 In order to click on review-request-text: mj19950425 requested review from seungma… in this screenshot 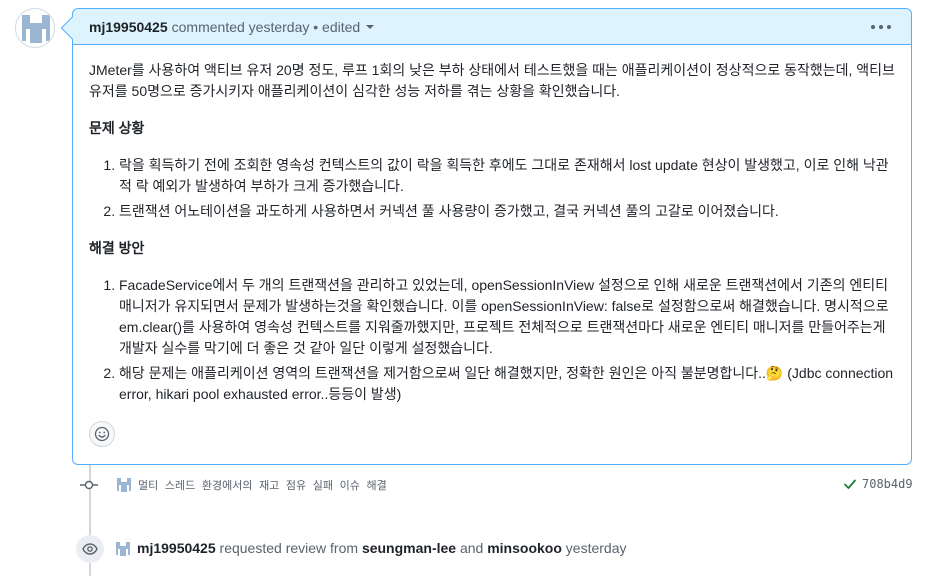, I will do `click(381, 548)`.